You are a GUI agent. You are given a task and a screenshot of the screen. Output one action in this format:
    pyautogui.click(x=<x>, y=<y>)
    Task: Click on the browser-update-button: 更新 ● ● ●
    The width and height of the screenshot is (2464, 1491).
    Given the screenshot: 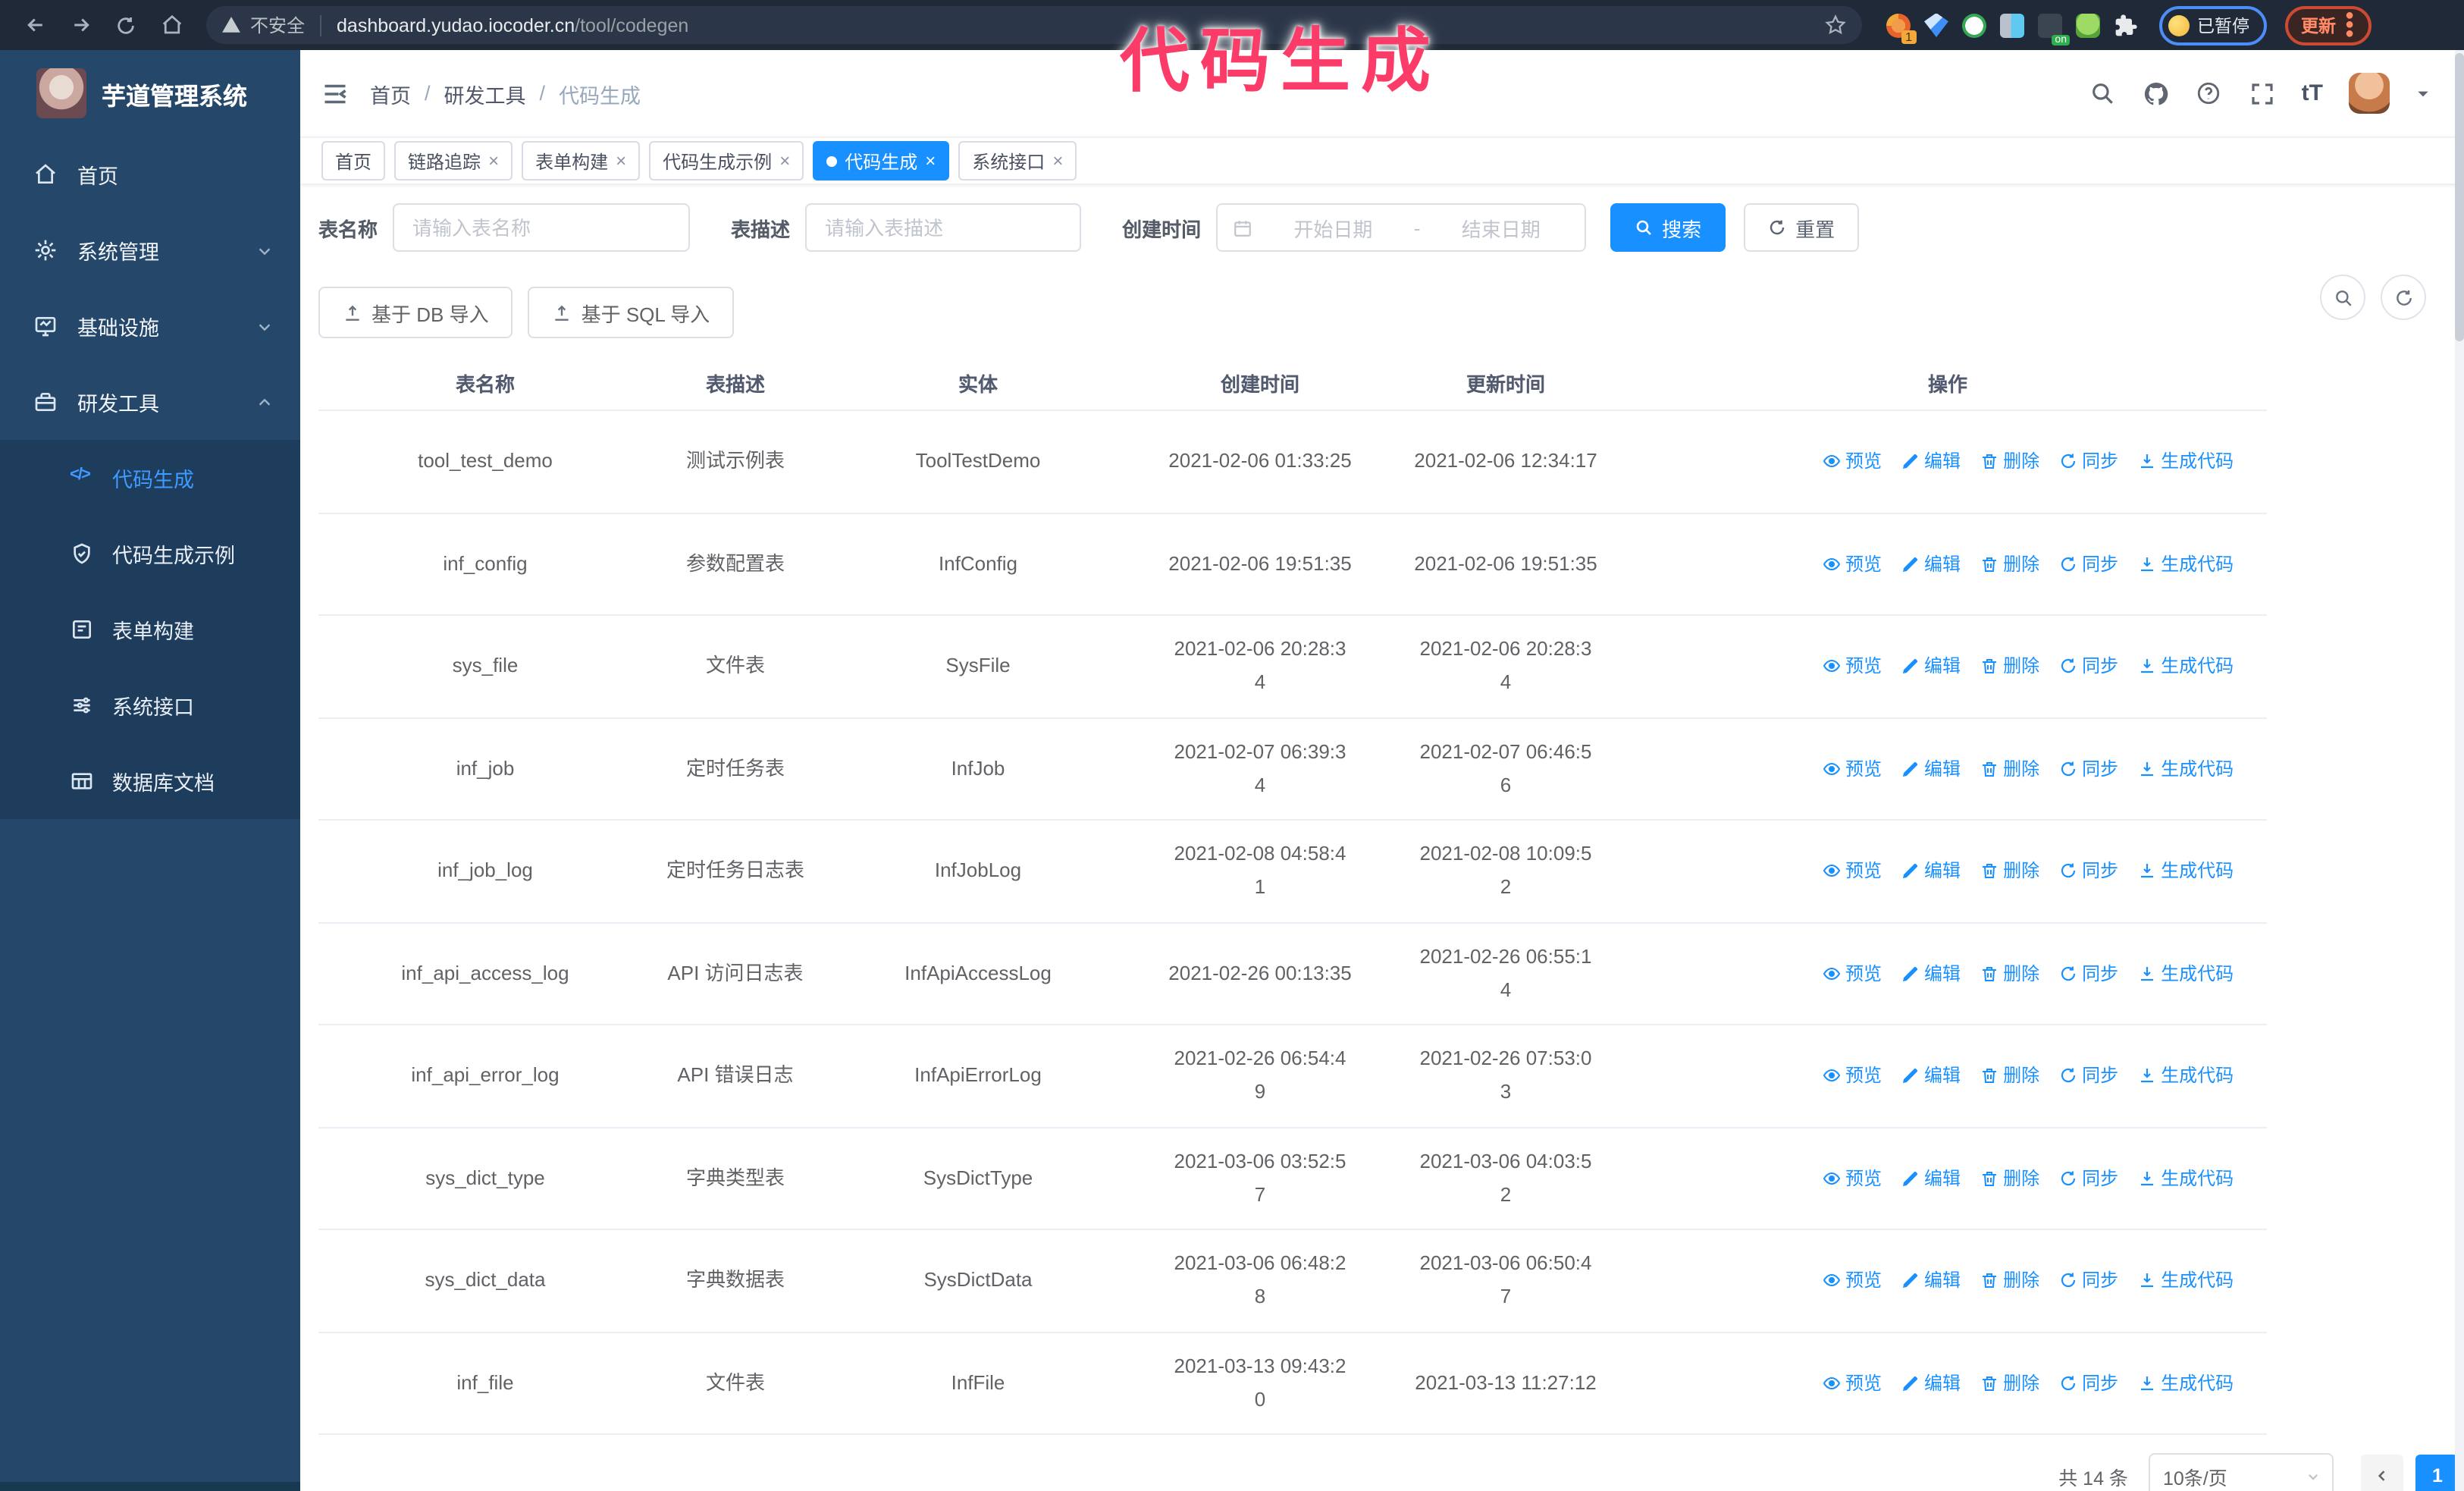 What is the action you would take?
    pyautogui.click(x=2328, y=25)
    